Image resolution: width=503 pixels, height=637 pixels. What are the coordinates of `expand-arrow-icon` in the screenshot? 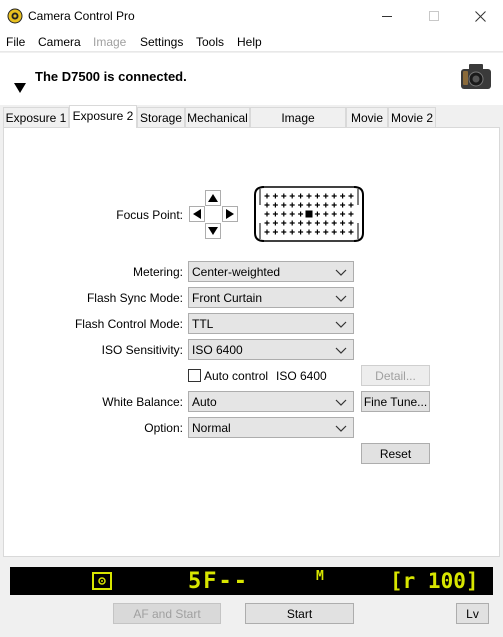 It's located at (20, 88).